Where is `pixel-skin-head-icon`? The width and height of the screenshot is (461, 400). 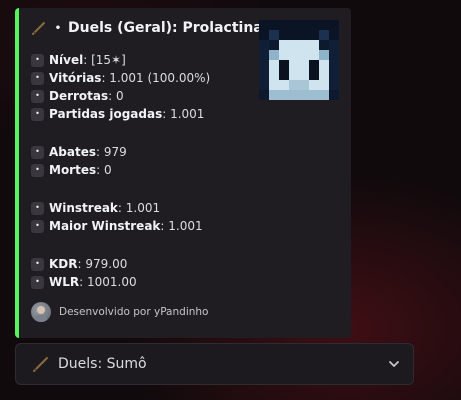
pixel-skin-head-icon is located at coordinates (299, 60).